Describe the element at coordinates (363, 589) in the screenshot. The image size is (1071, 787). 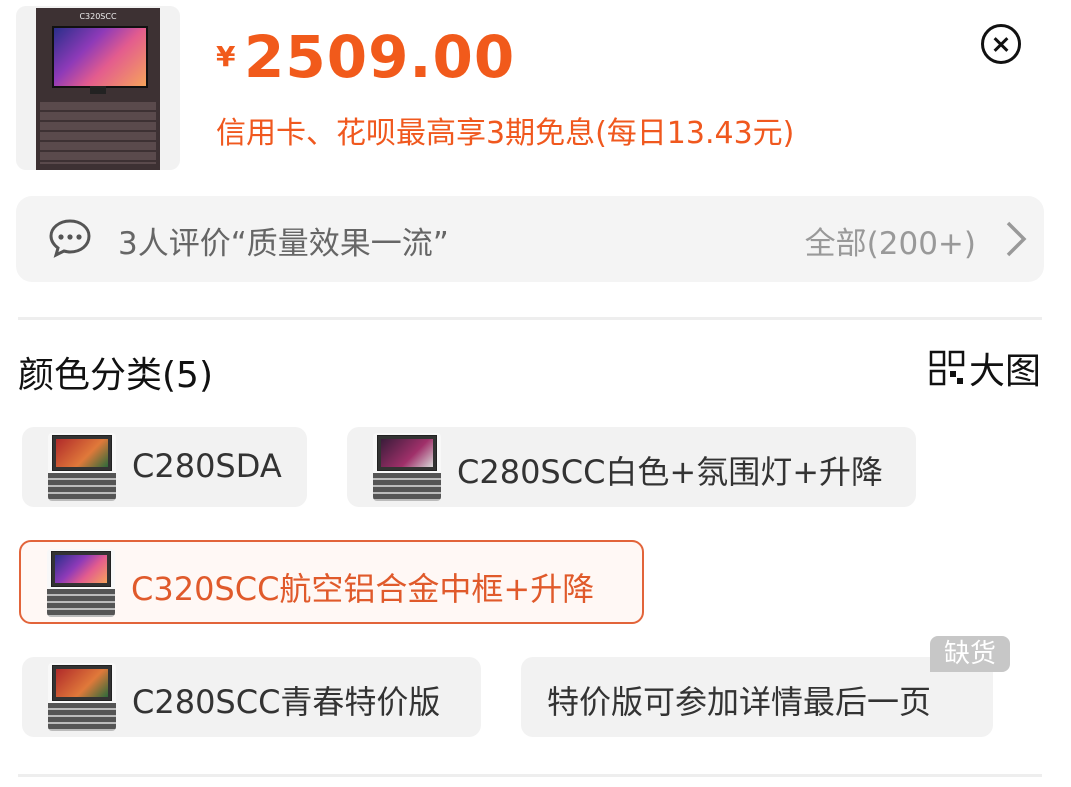
I see `option-label: C320SCC航空铝合金中框+升降` at that location.